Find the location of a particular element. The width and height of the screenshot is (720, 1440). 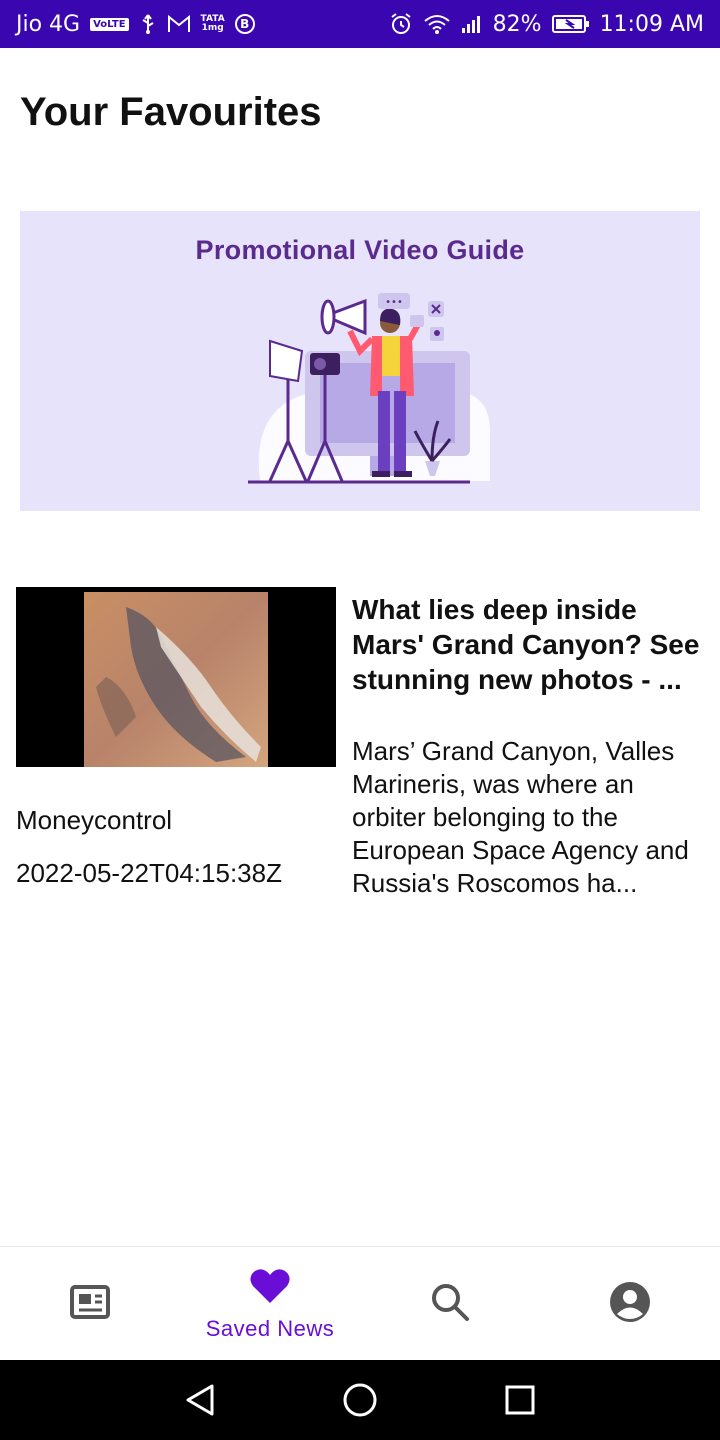

nav-item-saved-news: Saved News is located at coordinates (270, 1304).